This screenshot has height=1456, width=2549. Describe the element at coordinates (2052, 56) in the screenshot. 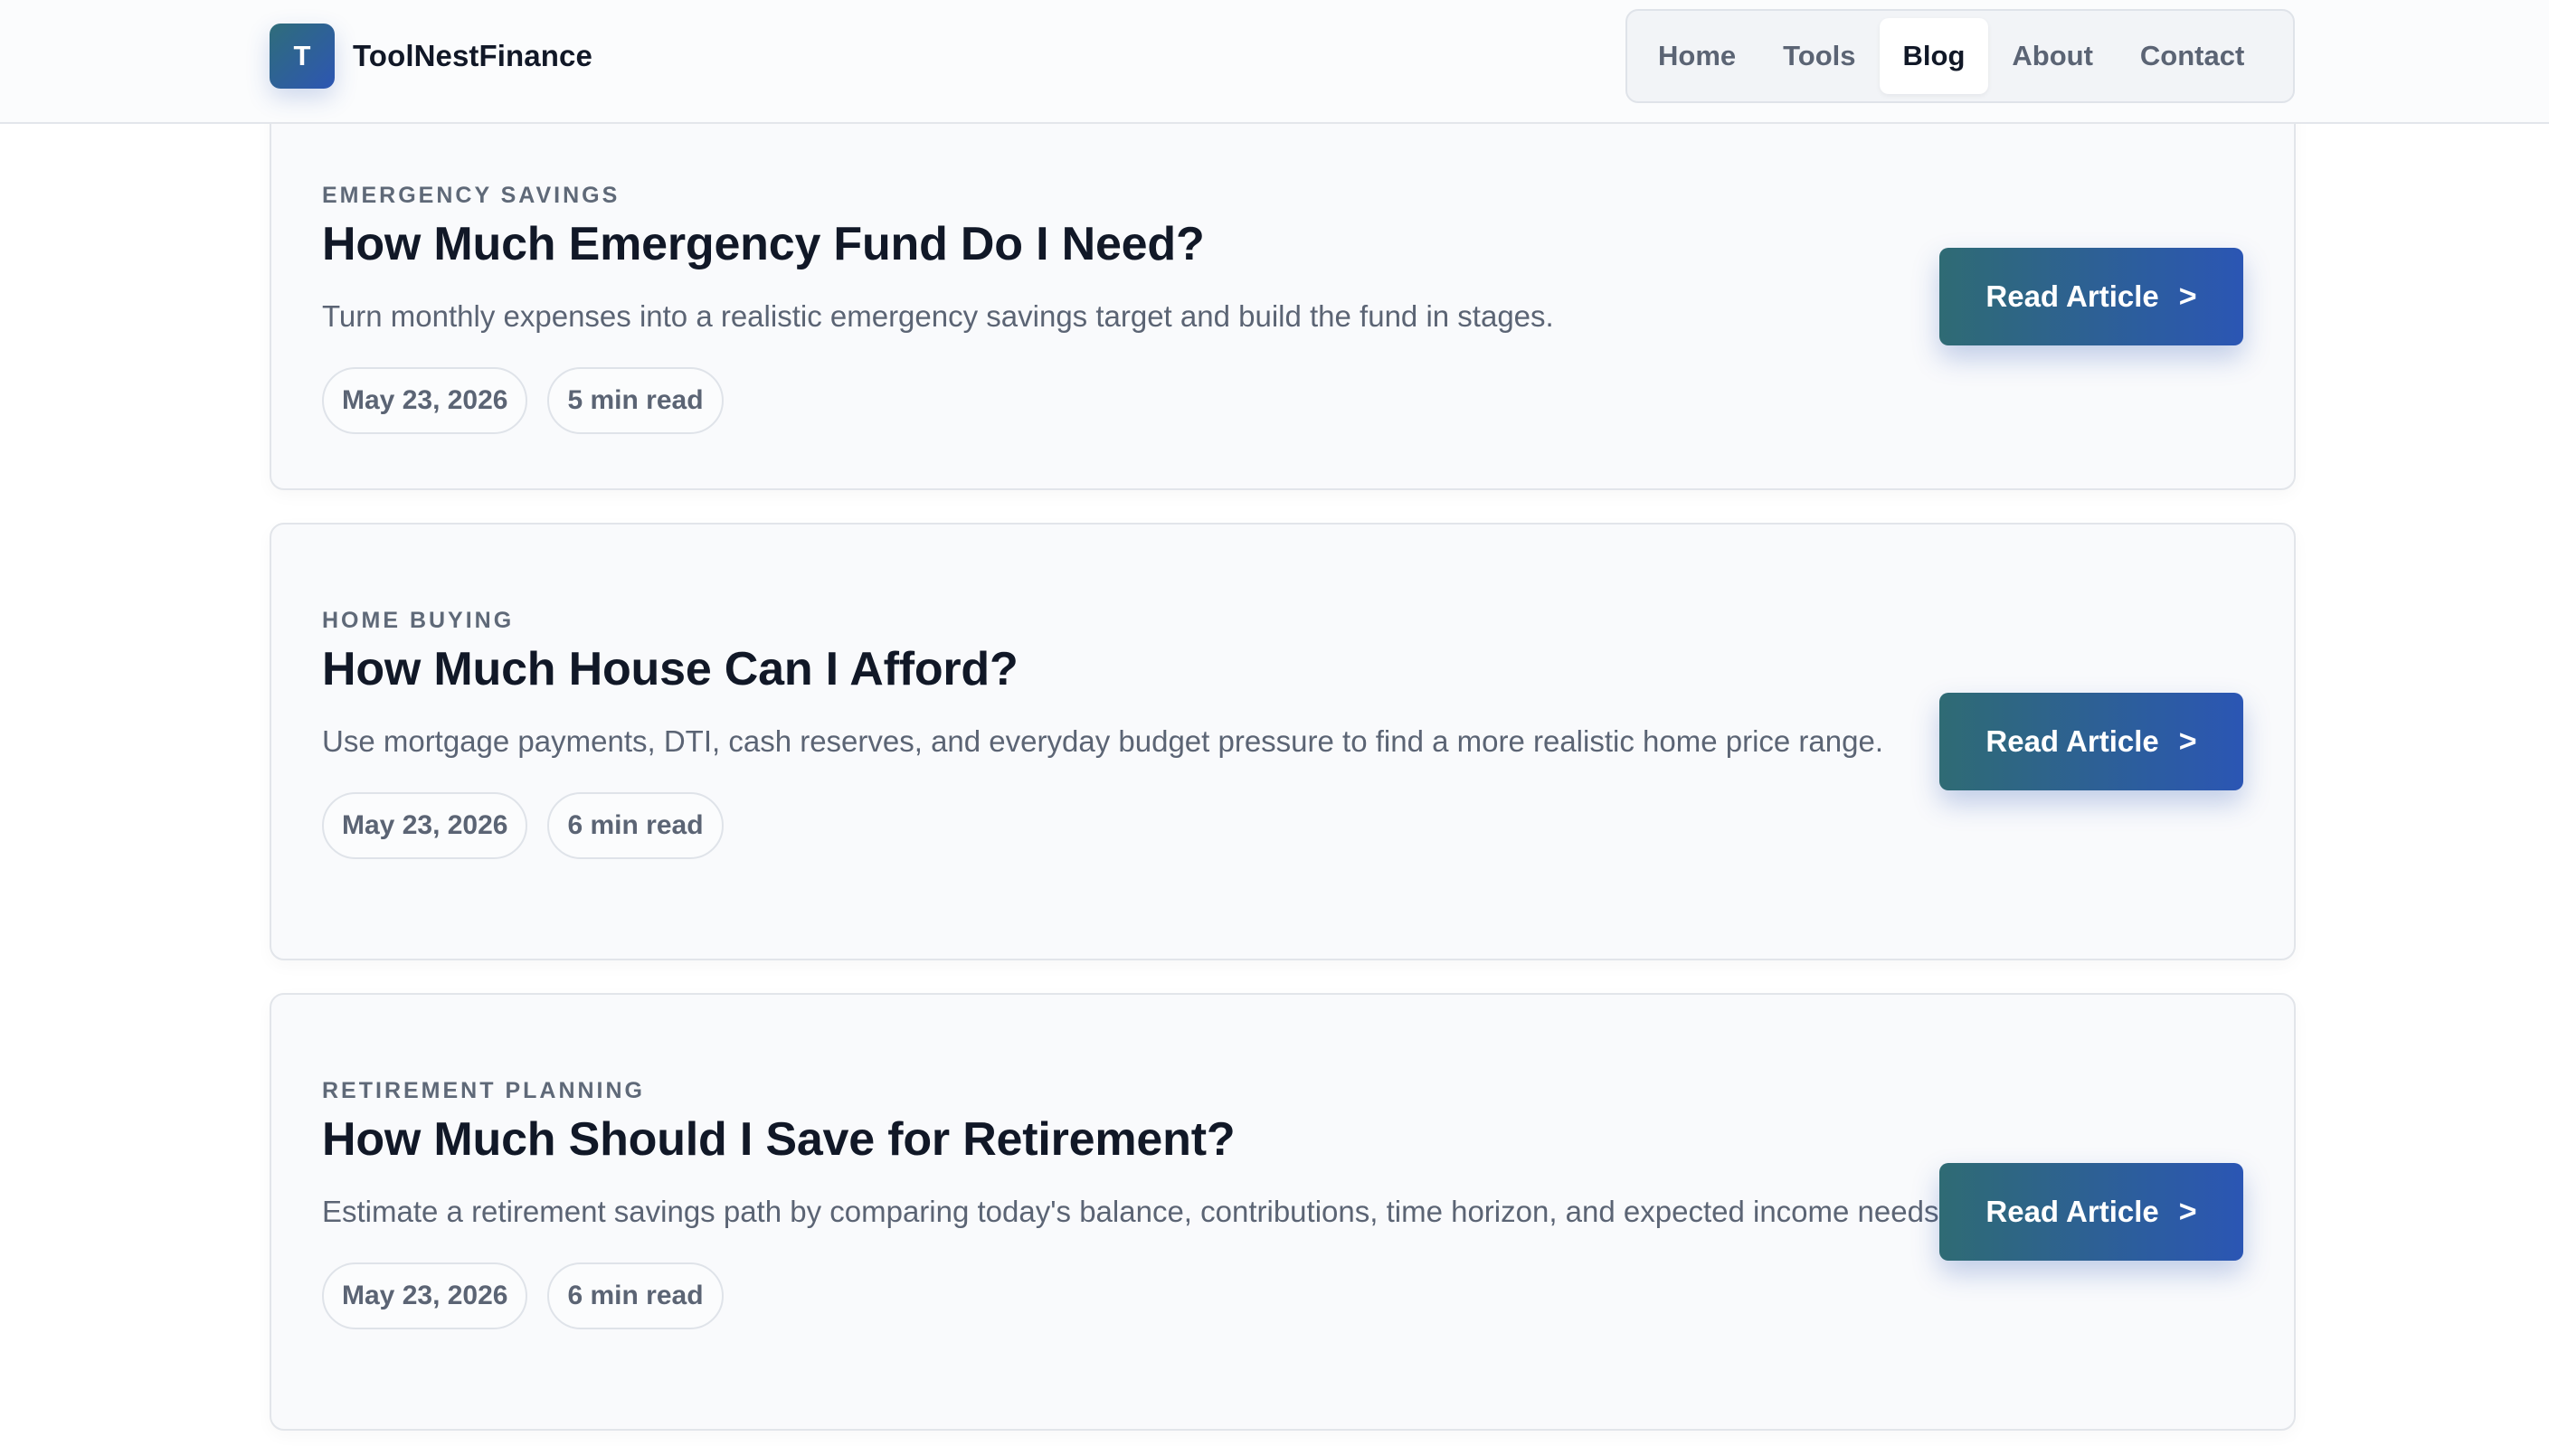

I see `nav-item-about: About` at that location.